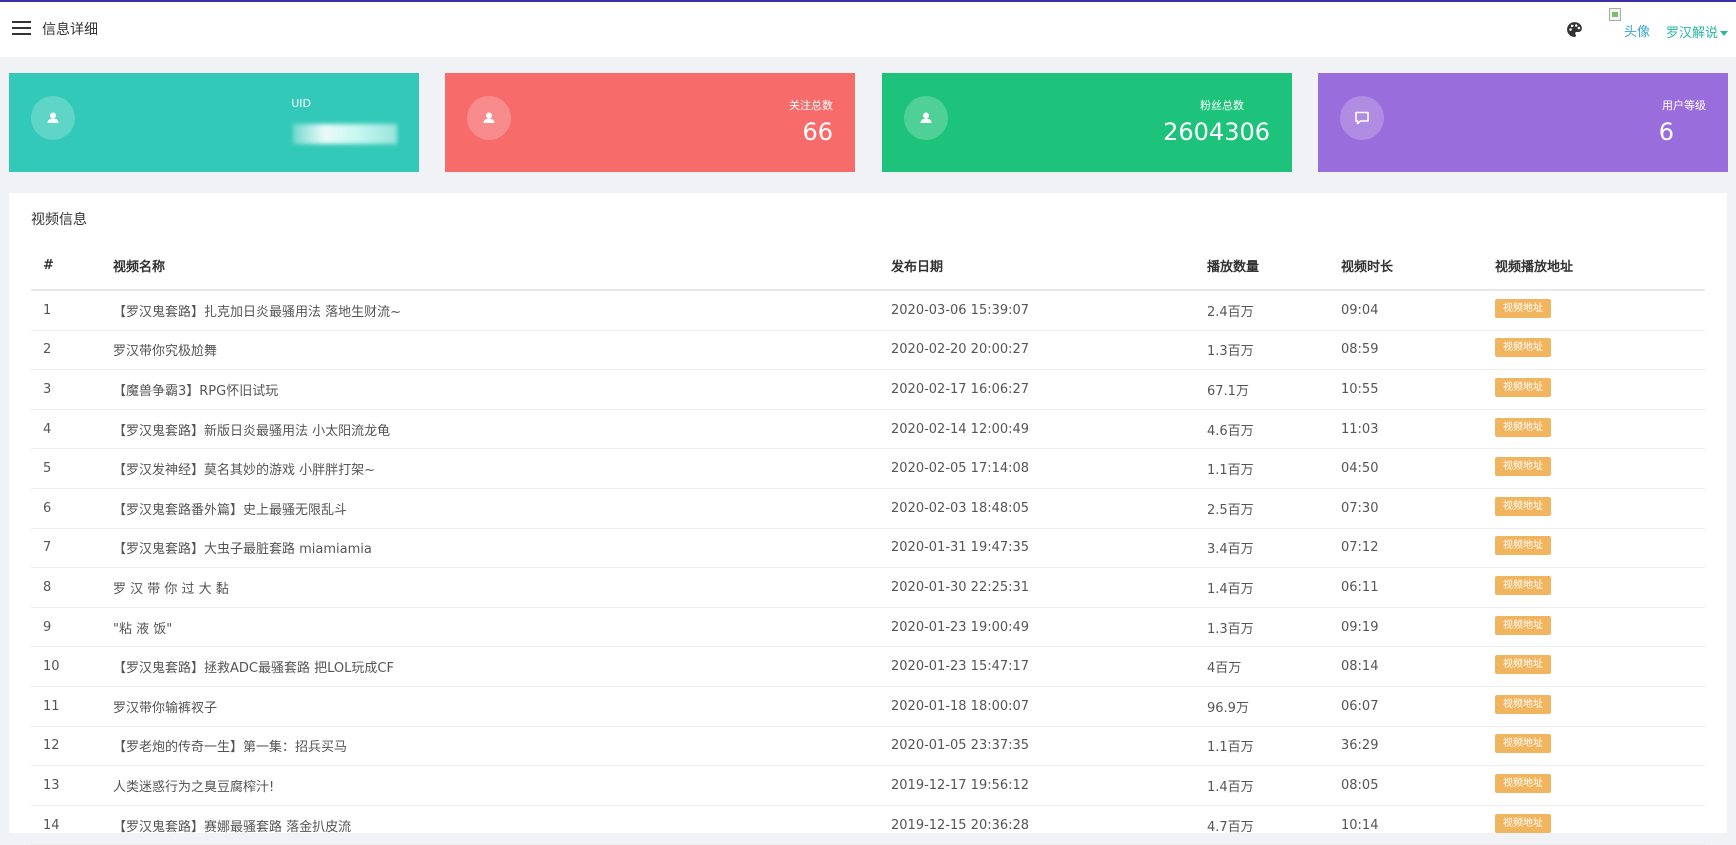 The width and height of the screenshot is (1736, 845). I want to click on row-index: 11, so click(72, 706).